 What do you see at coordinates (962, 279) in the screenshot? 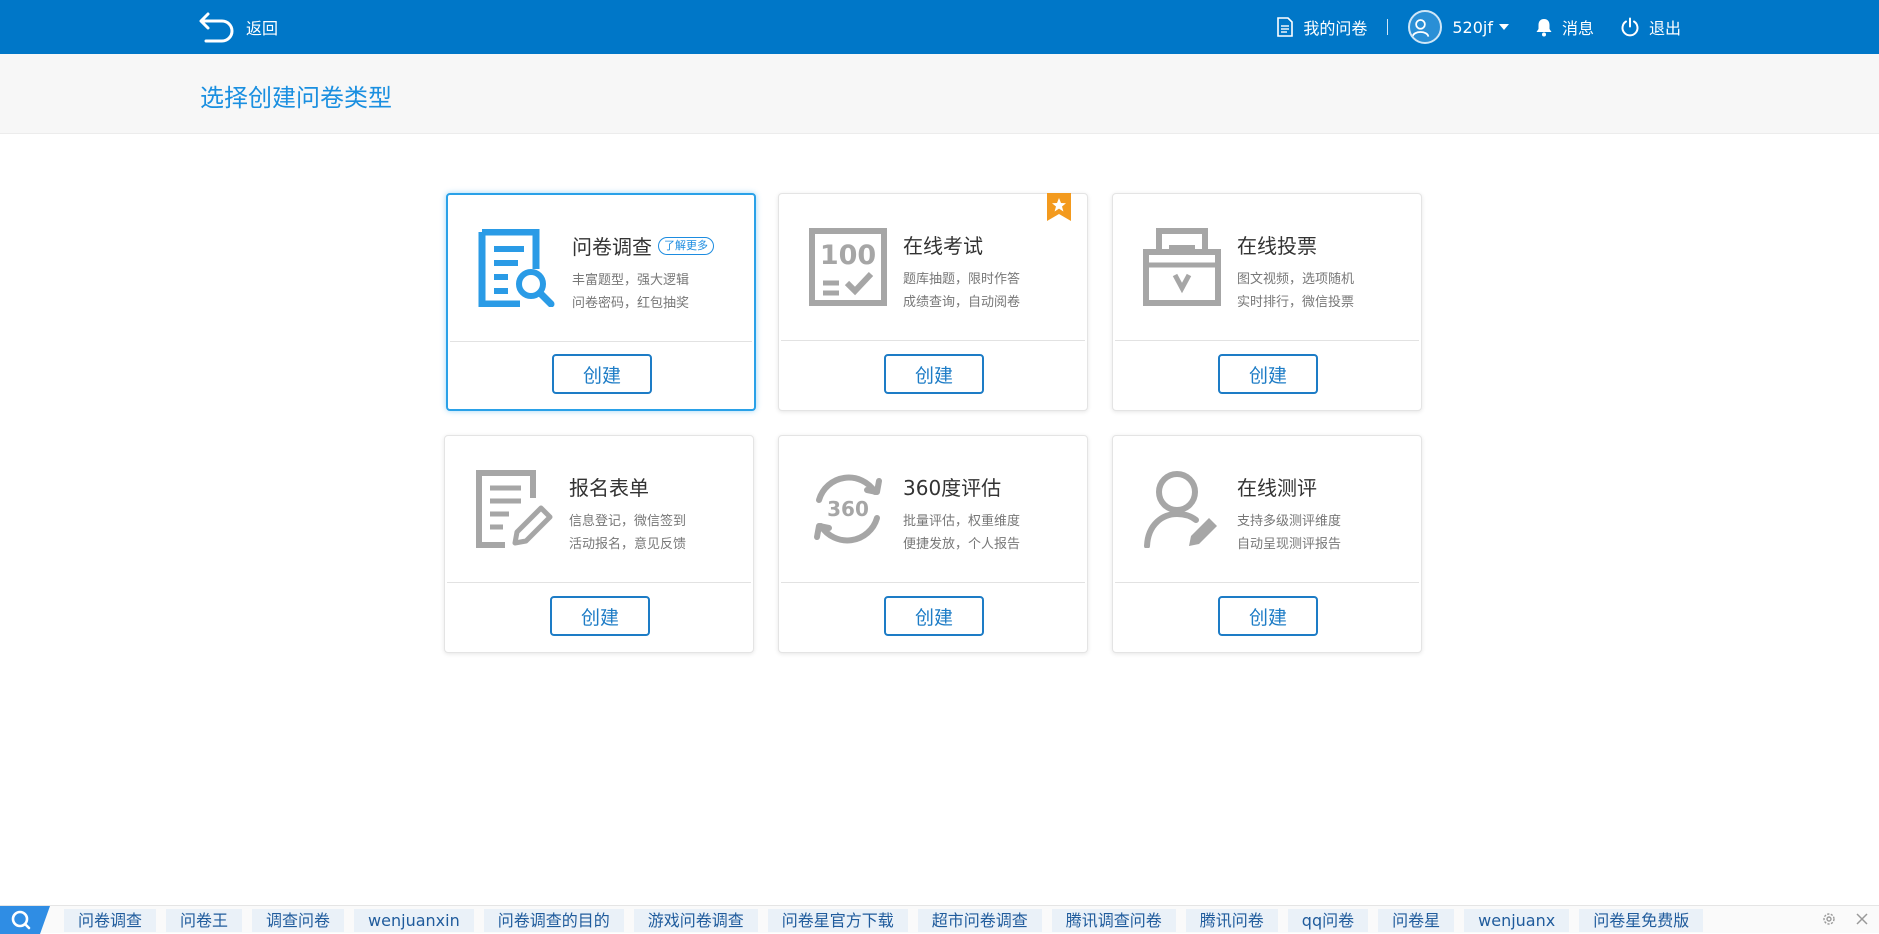
I see `card-desc-line1: 题库抽题，限时作答` at bounding box center [962, 279].